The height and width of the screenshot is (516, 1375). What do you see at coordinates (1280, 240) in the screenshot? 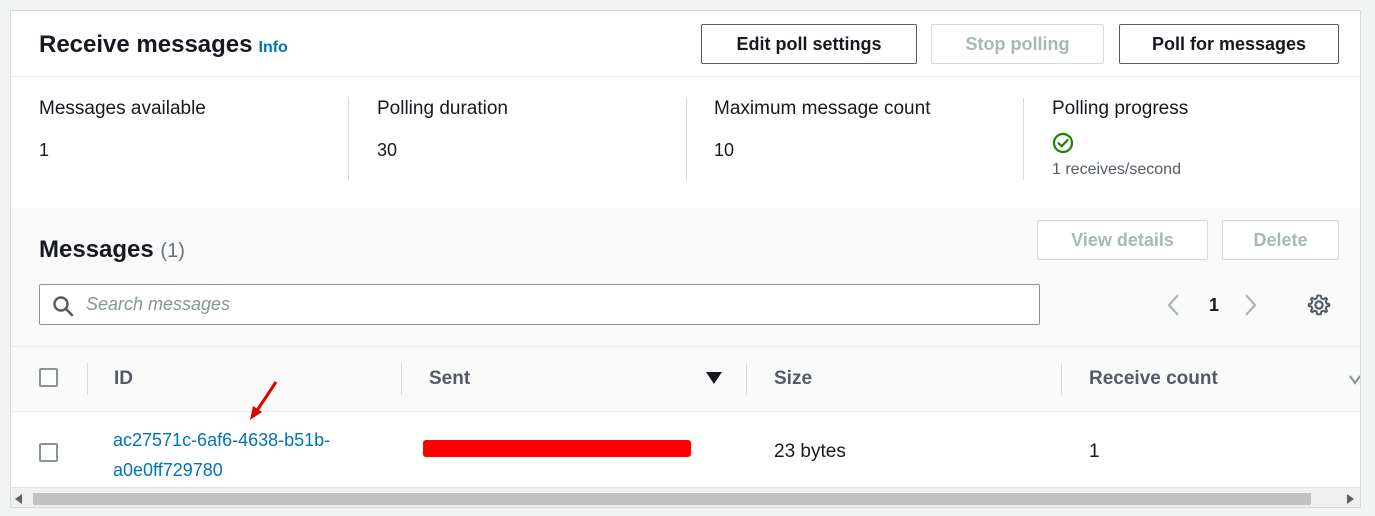
I see `delete-button: Delete` at bounding box center [1280, 240].